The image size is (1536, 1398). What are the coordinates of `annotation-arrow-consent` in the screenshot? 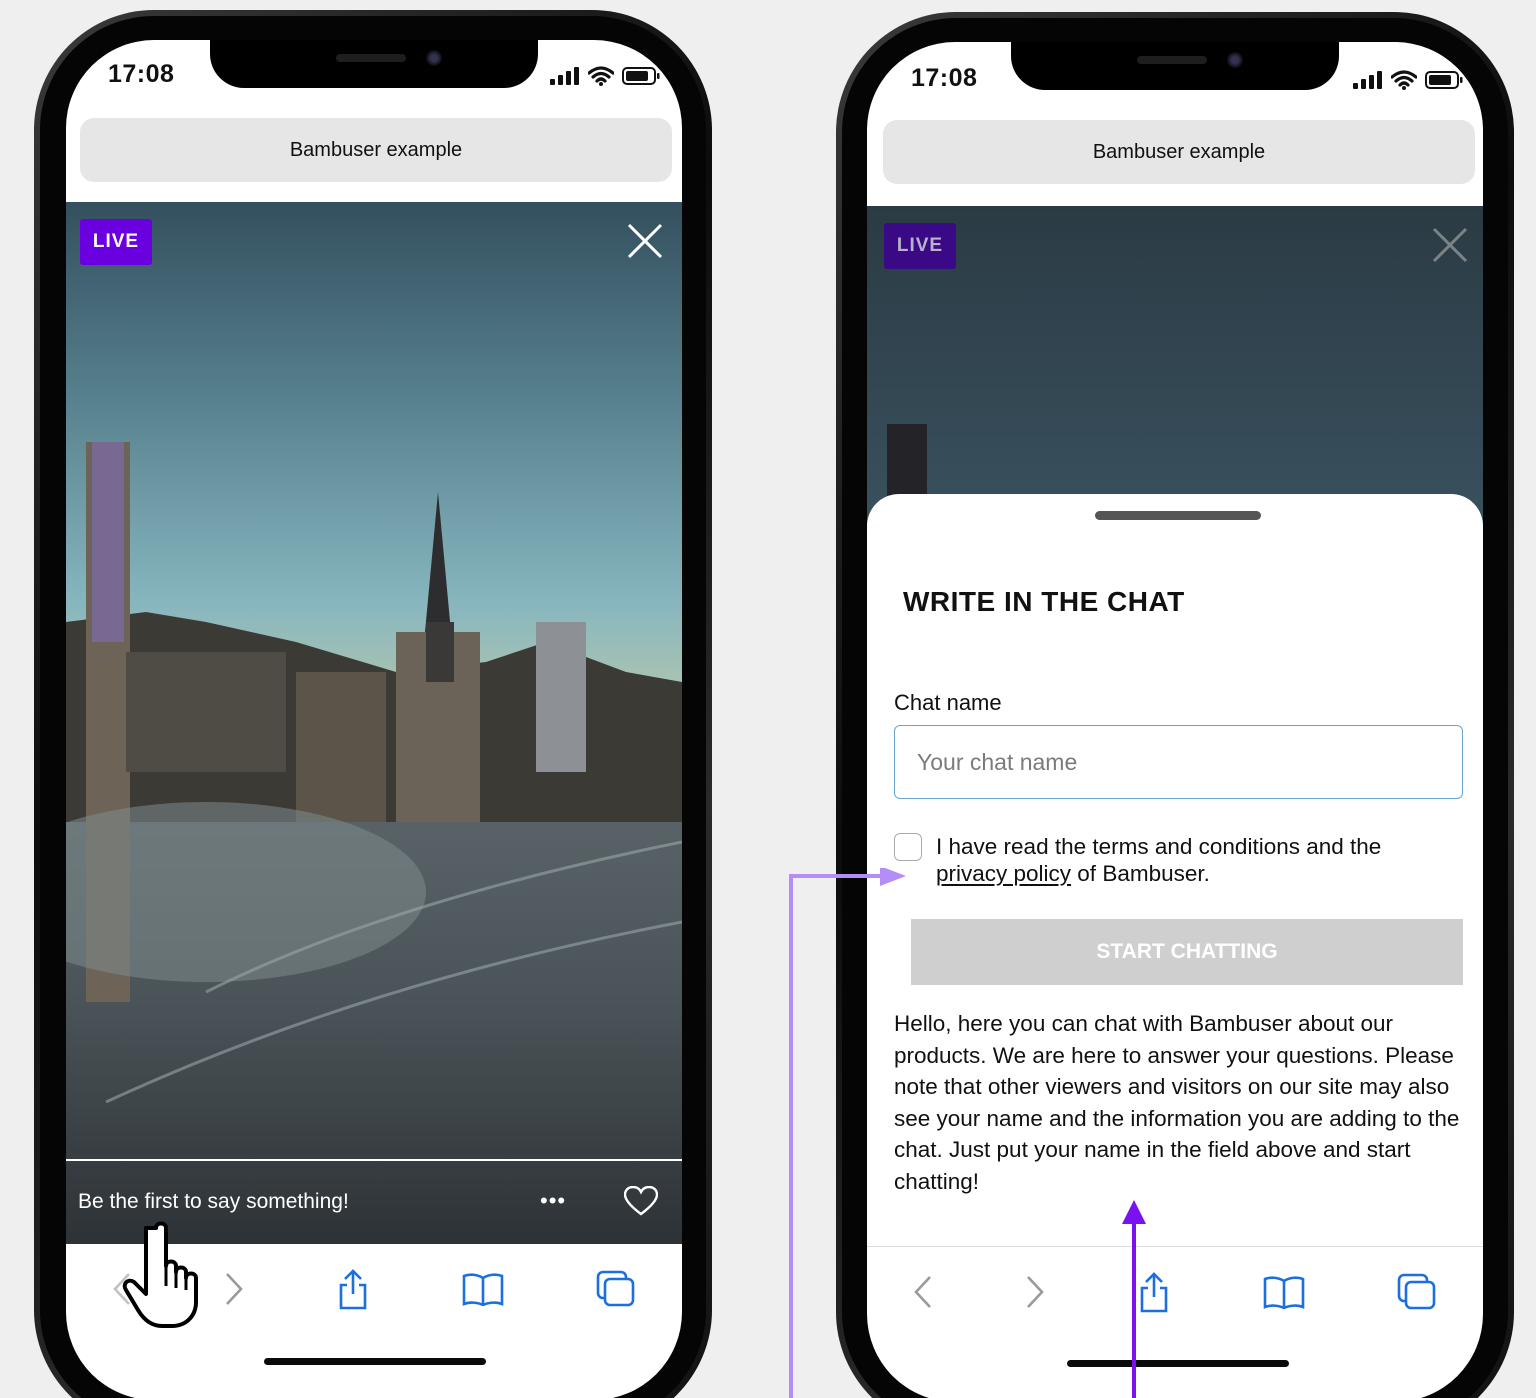 It's located at (847, 1133).